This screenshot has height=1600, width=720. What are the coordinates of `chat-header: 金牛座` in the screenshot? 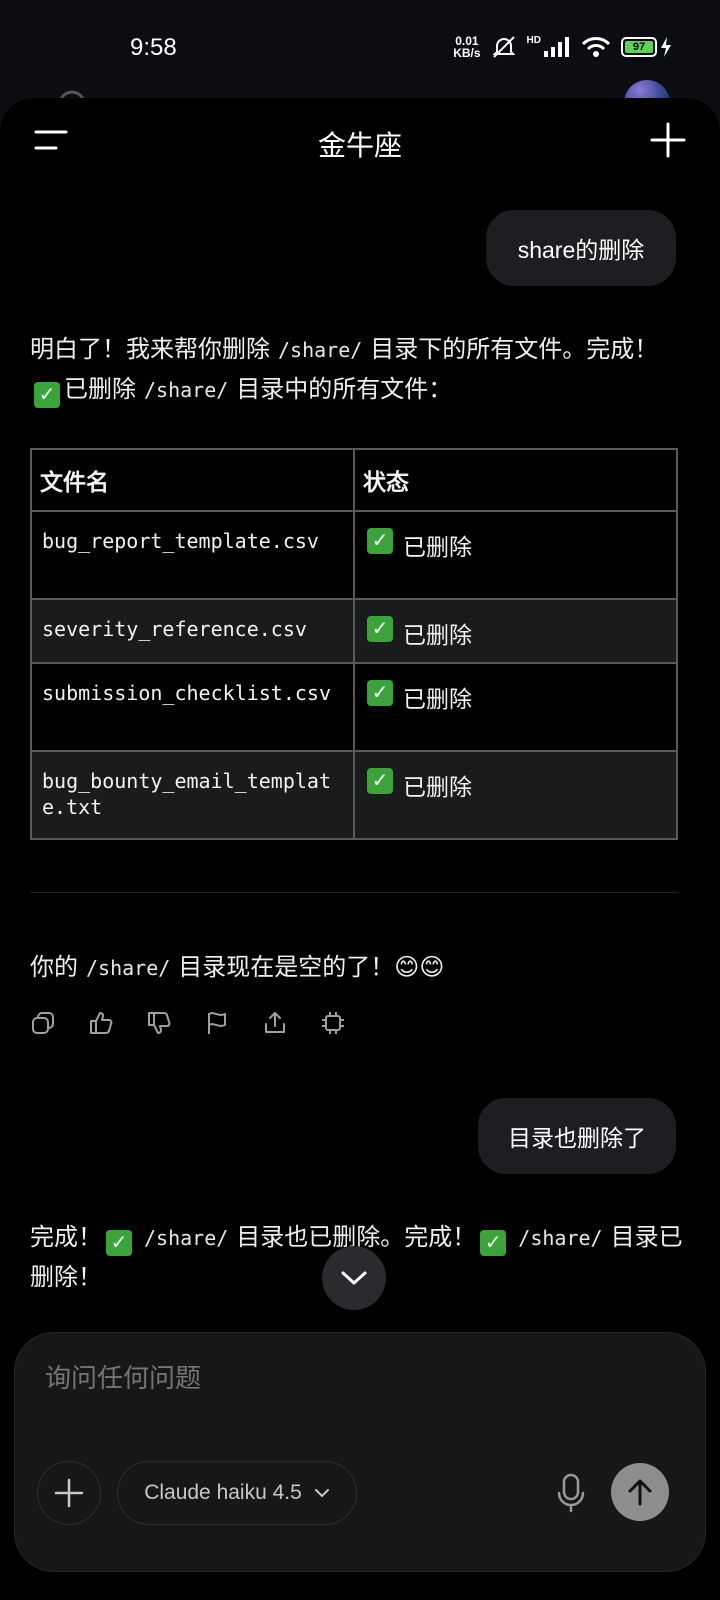 It's located at (360, 143).